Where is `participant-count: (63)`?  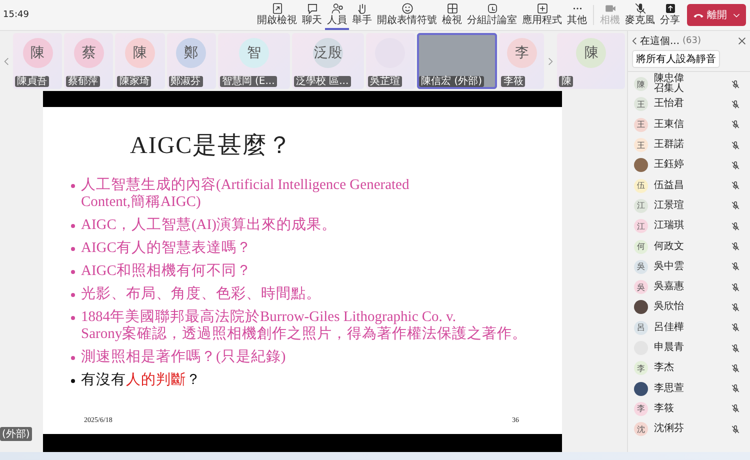
participant-count: (63) is located at coordinates (692, 41).